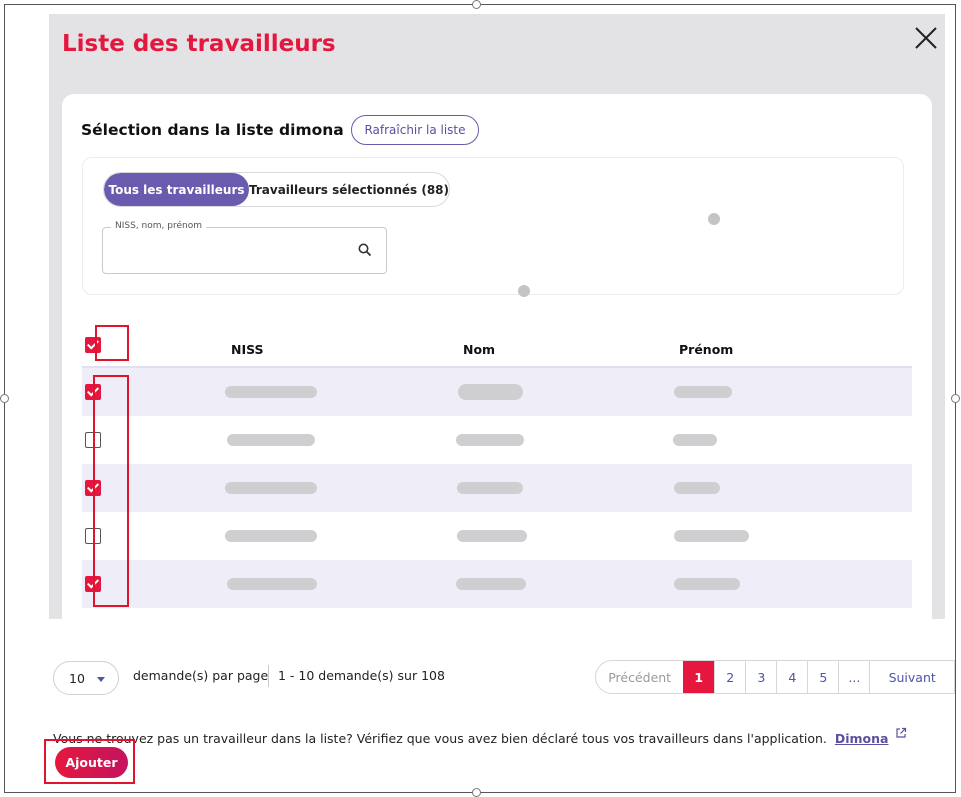  What do you see at coordinates (706, 349) in the screenshot?
I see `header-prenom: Prénom` at bounding box center [706, 349].